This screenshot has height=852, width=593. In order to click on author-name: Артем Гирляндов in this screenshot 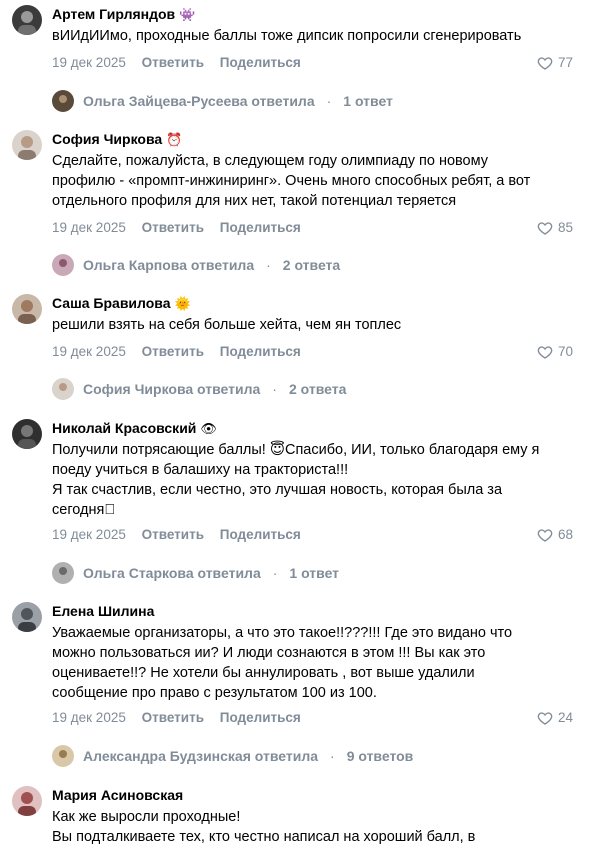, I will do `click(113, 14)`.